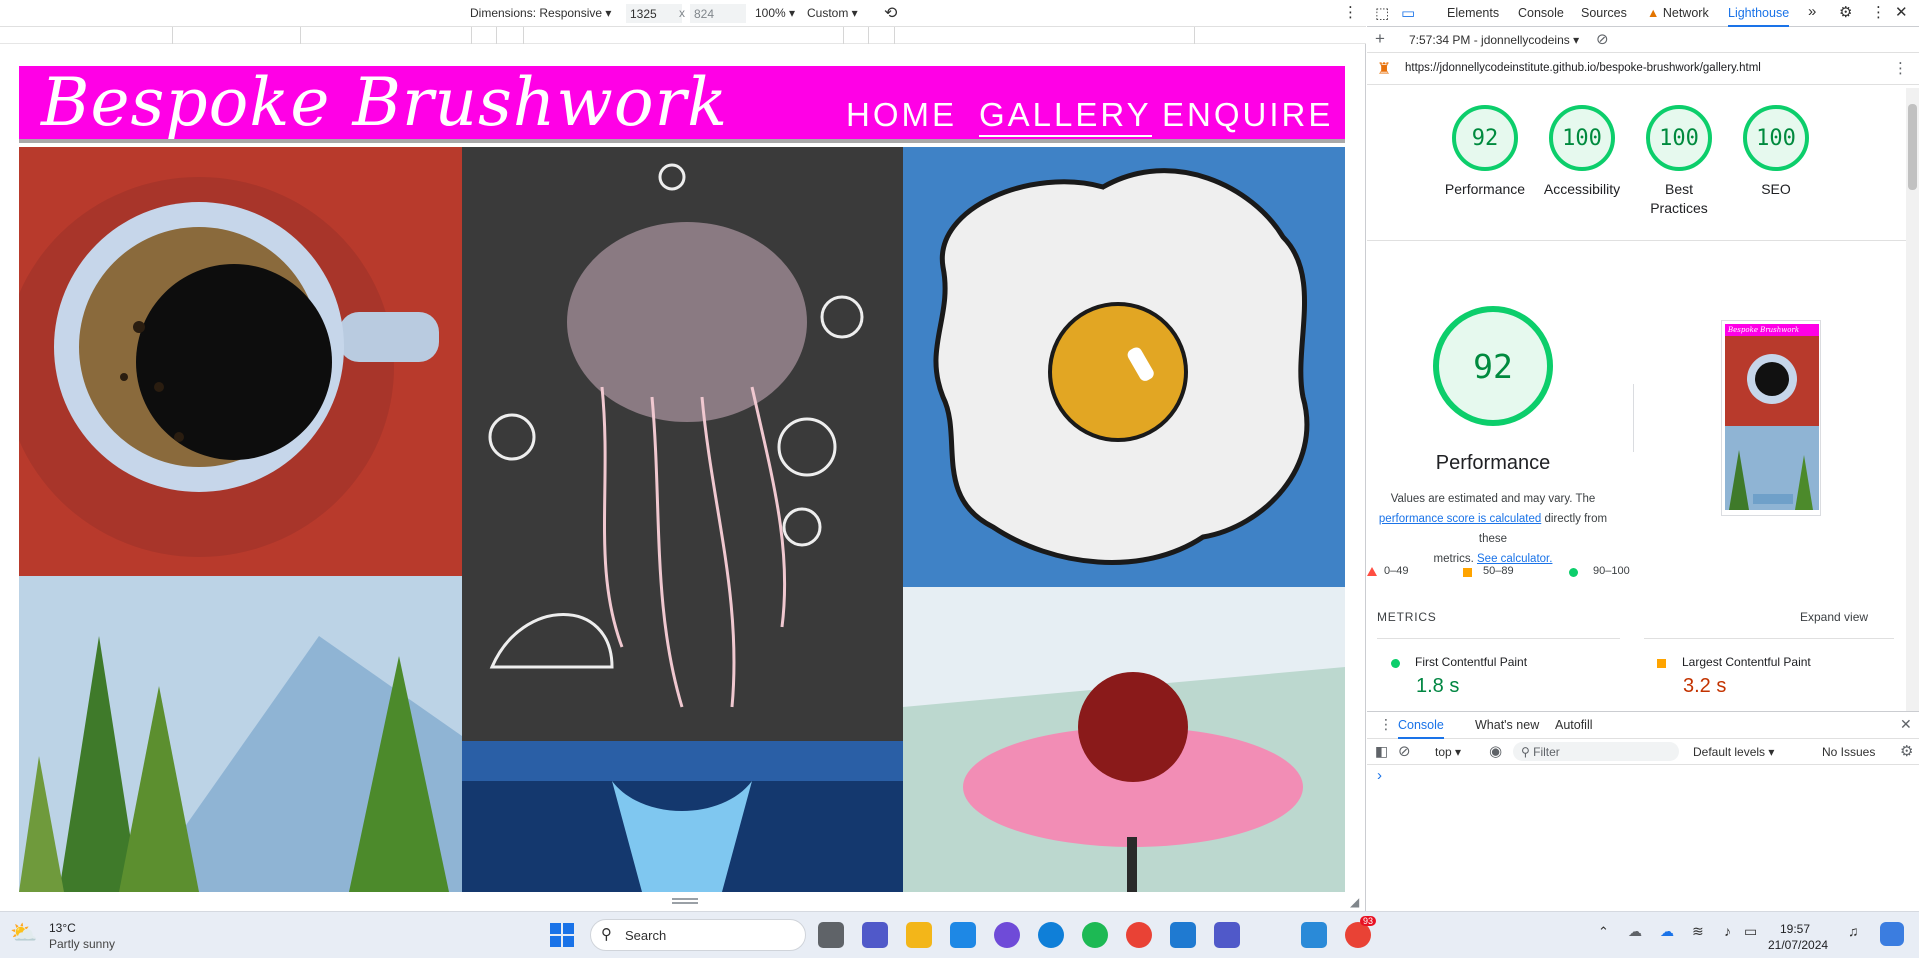 This screenshot has height=958, width=1919. Describe the element at coordinates (1395, 663) in the screenshot. I see `fcp-status-icon` at that location.